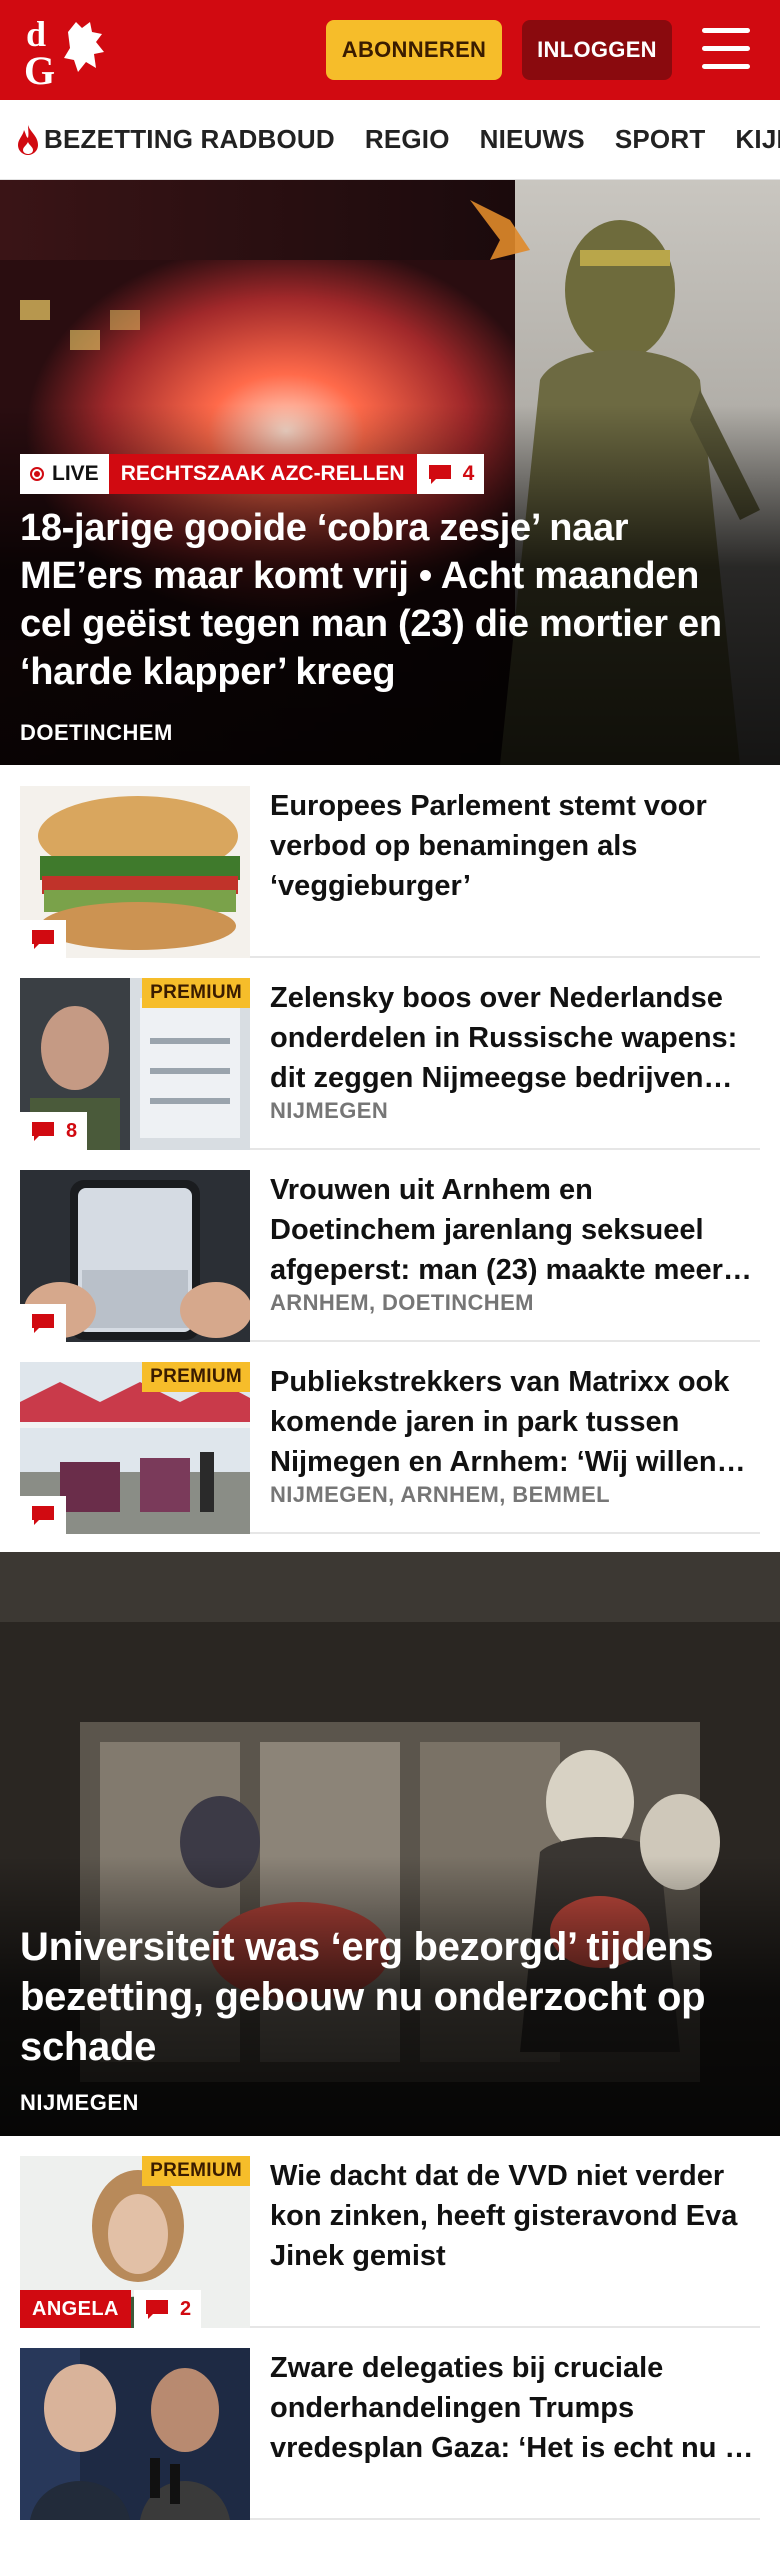 Image resolution: width=780 pixels, height=2560 pixels. What do you see at coordinates (726, 49) in the screenshot?
I see `hamburger-icon` at bounding box center [726, 49].